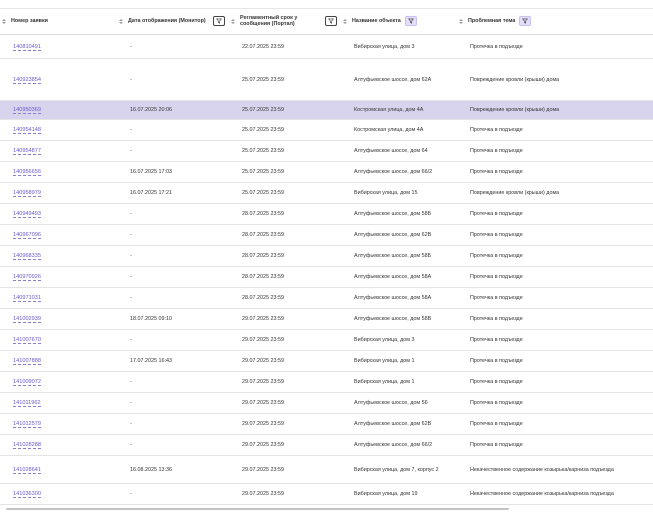 Image resolution: width=653 pixels, height=512 pixels. Describe the element at coordinates (27, 424) in the screenshot. I see `request-number-link: 141012579` at that location.